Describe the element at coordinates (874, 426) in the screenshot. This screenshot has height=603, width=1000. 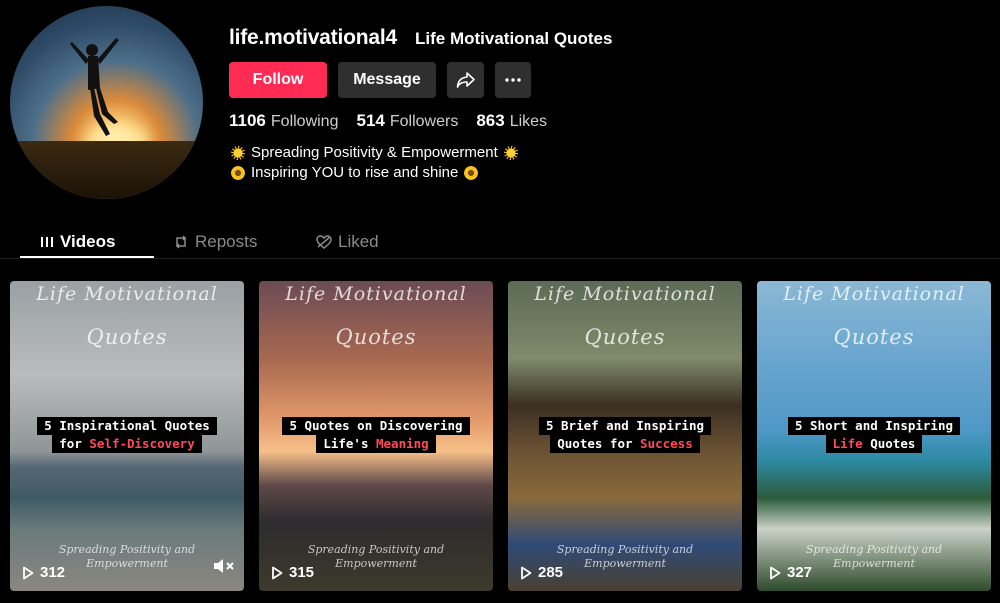
I see `video-caption-line1: 5 Short and Inspiring` at that location.